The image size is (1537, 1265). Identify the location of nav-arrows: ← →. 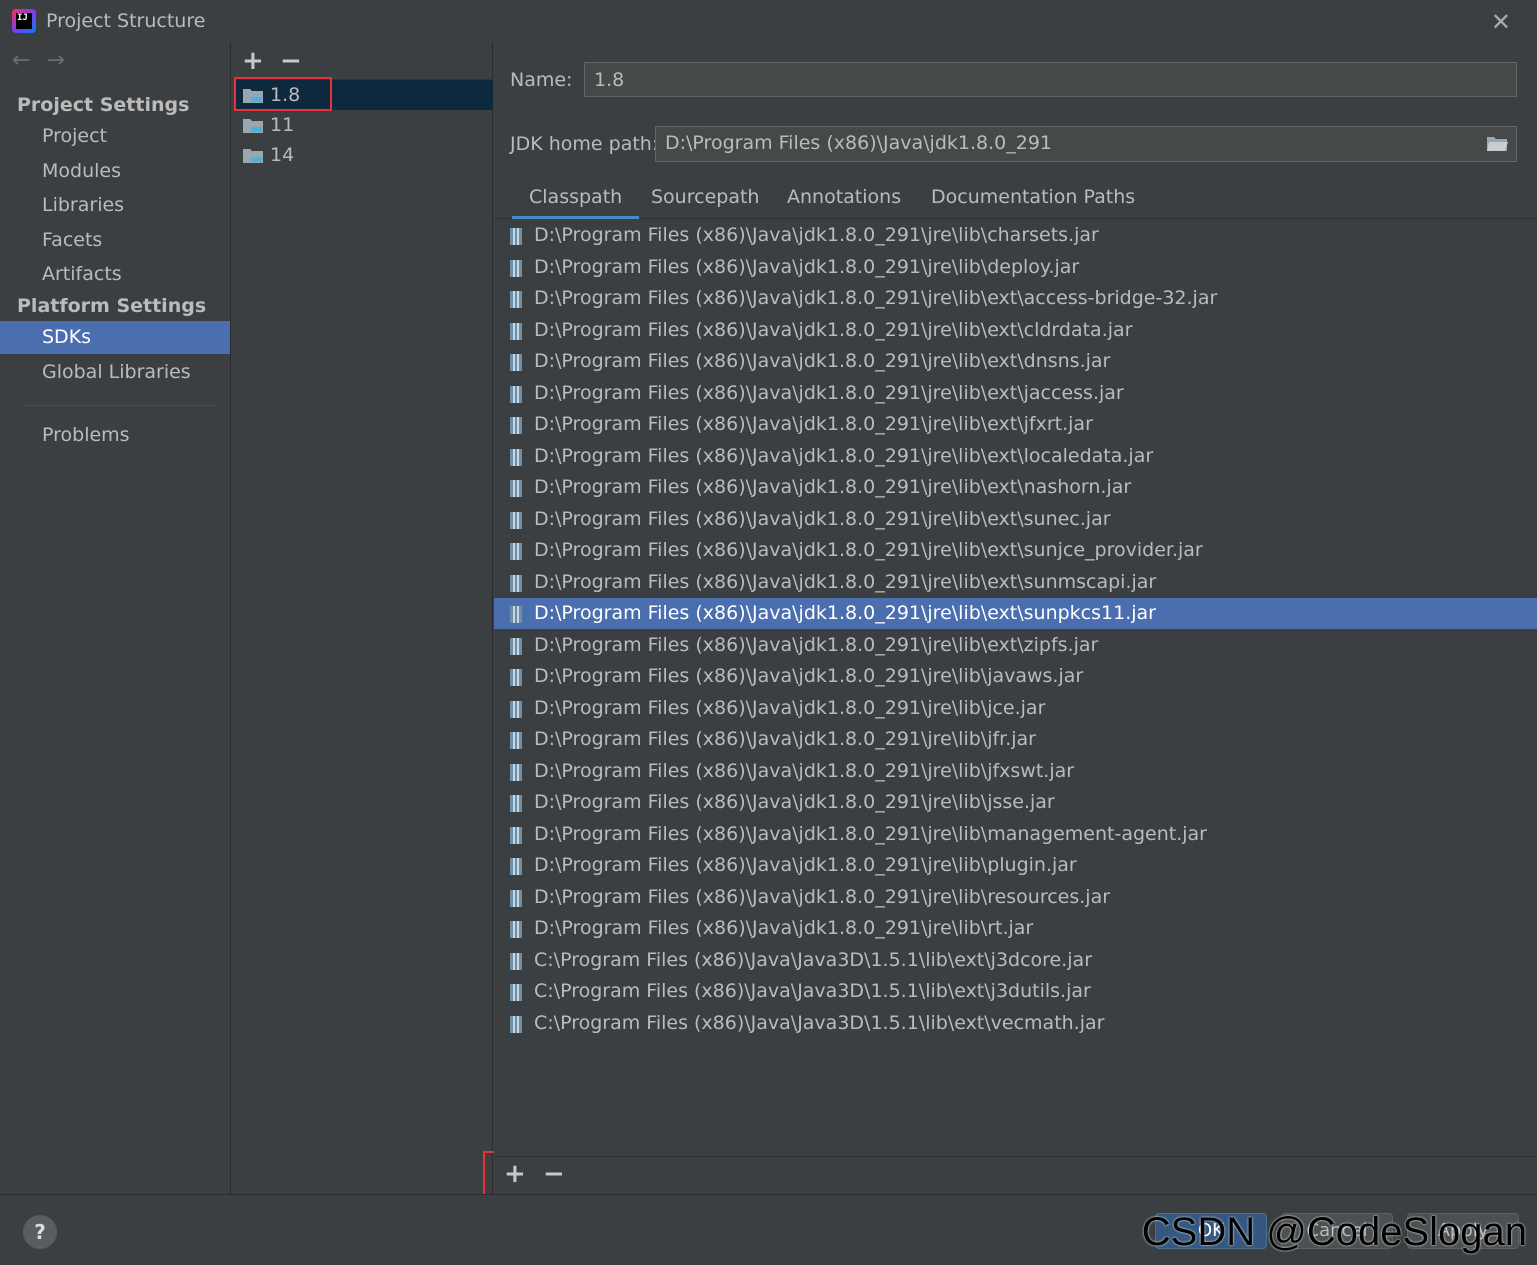
(46, 60).